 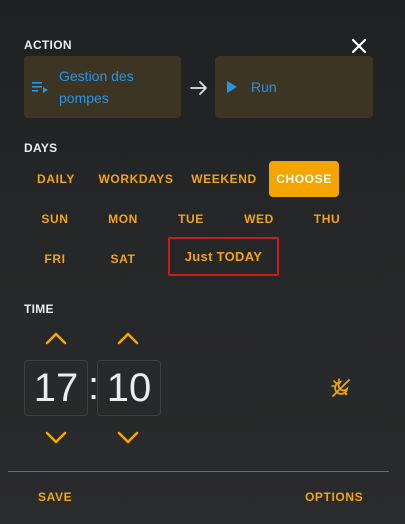 What do you see at coordinates (39, 309) in the screenshot?
I see `time-label: TIME` at bounding box center [39, 309].